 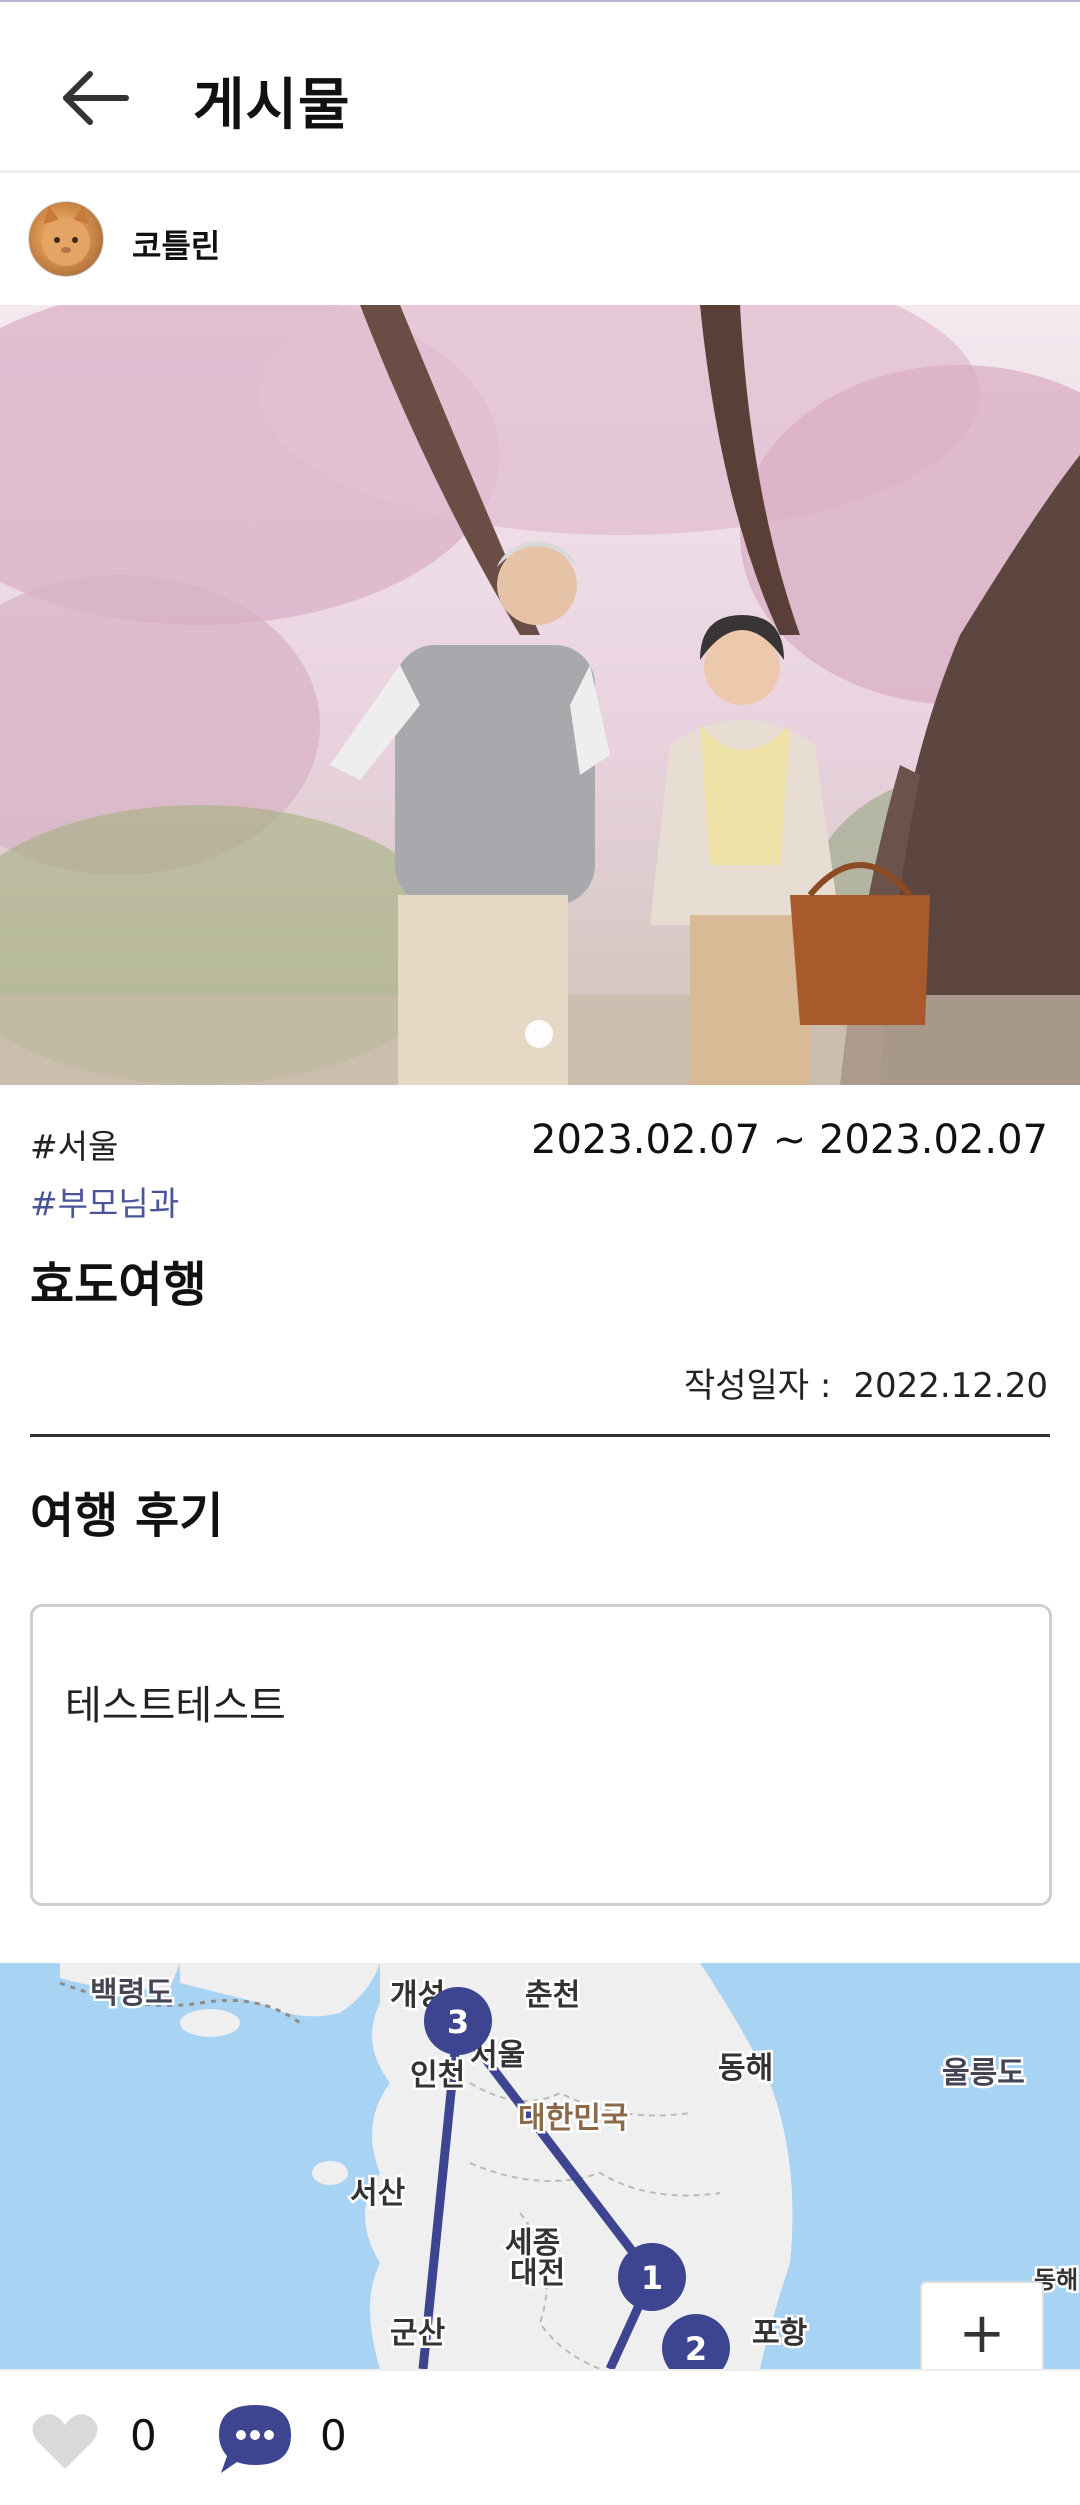 I want to click on route-marker-2-label: 2, so click(x=696, y=2349).